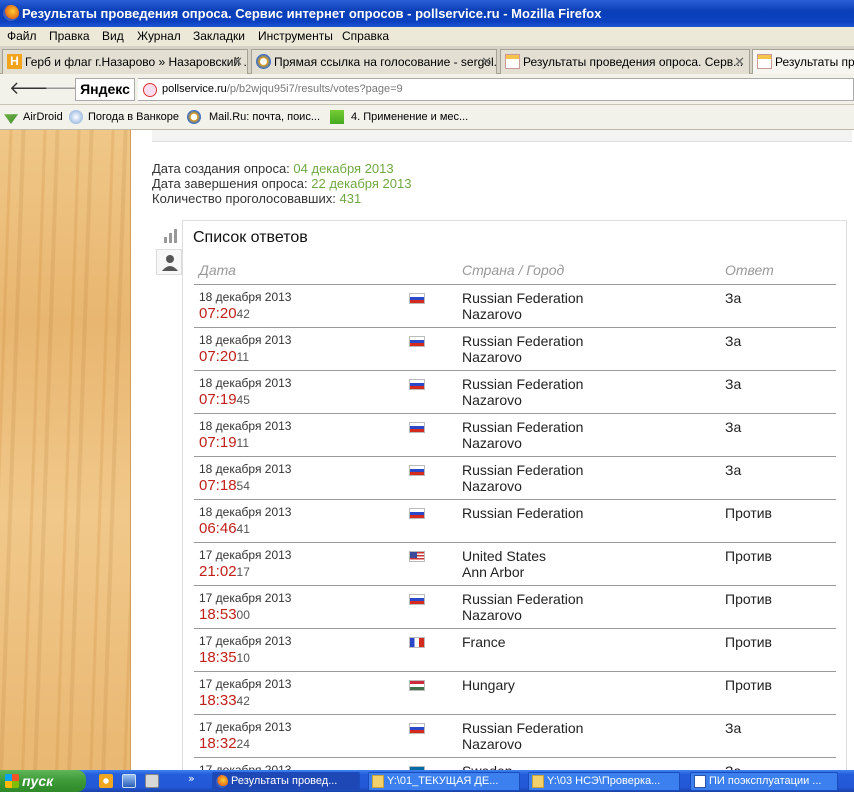 This screenshot has width=854, height=792. I want to click on firefox-icon, so click(222, 781).